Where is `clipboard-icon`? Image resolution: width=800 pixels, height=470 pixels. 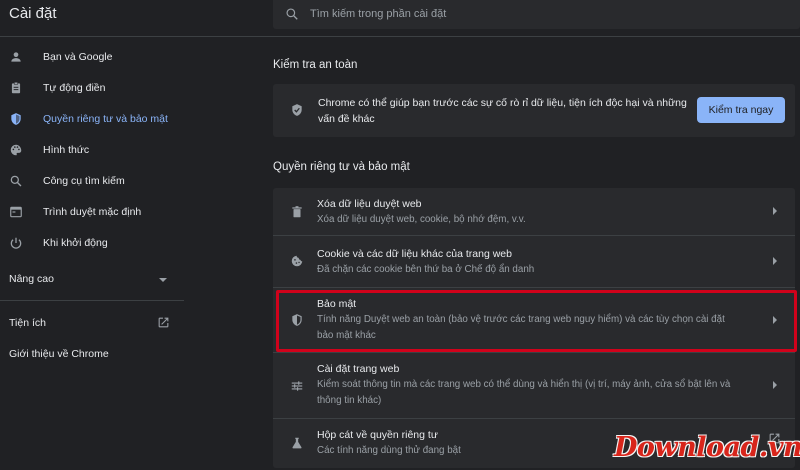 clipboard-icon is located at coordinates (16, 87).